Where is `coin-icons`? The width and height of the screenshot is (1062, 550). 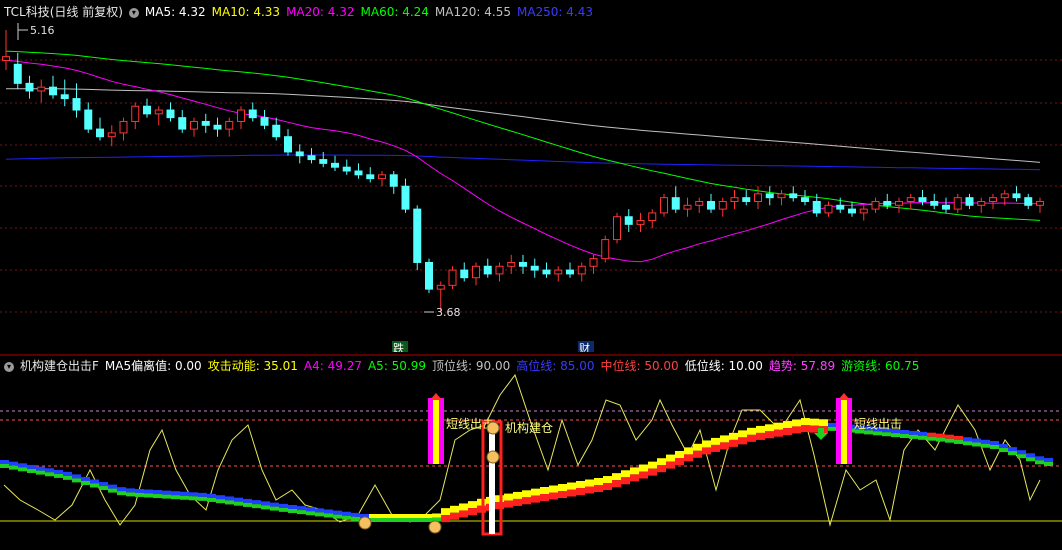 coin-icons is located at coordinates (429, 477).